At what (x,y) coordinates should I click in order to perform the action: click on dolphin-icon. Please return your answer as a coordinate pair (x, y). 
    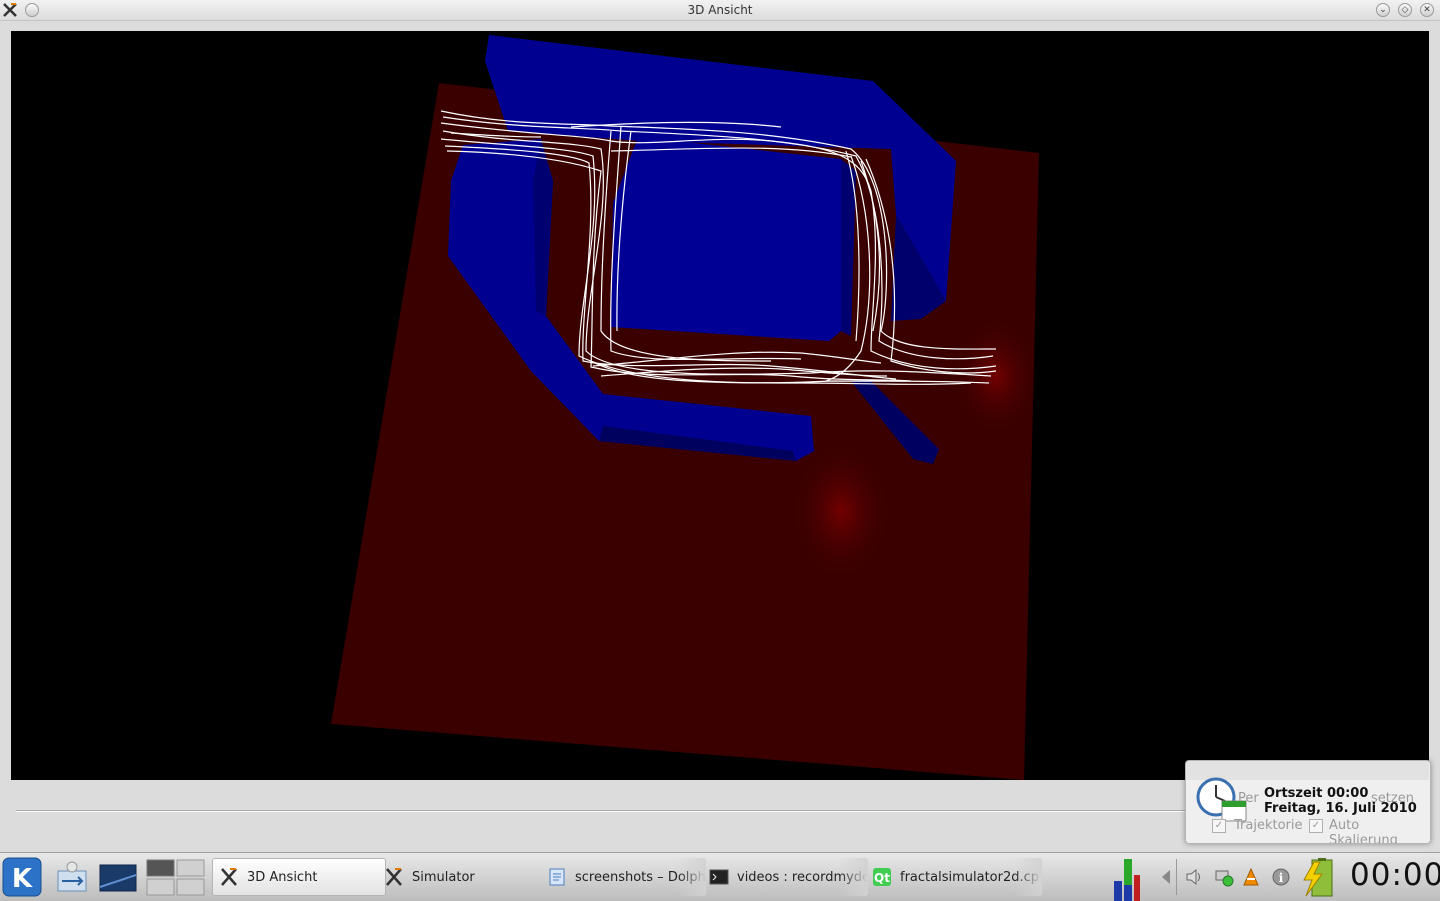
    Looking at the image, I should click on (557, 877).